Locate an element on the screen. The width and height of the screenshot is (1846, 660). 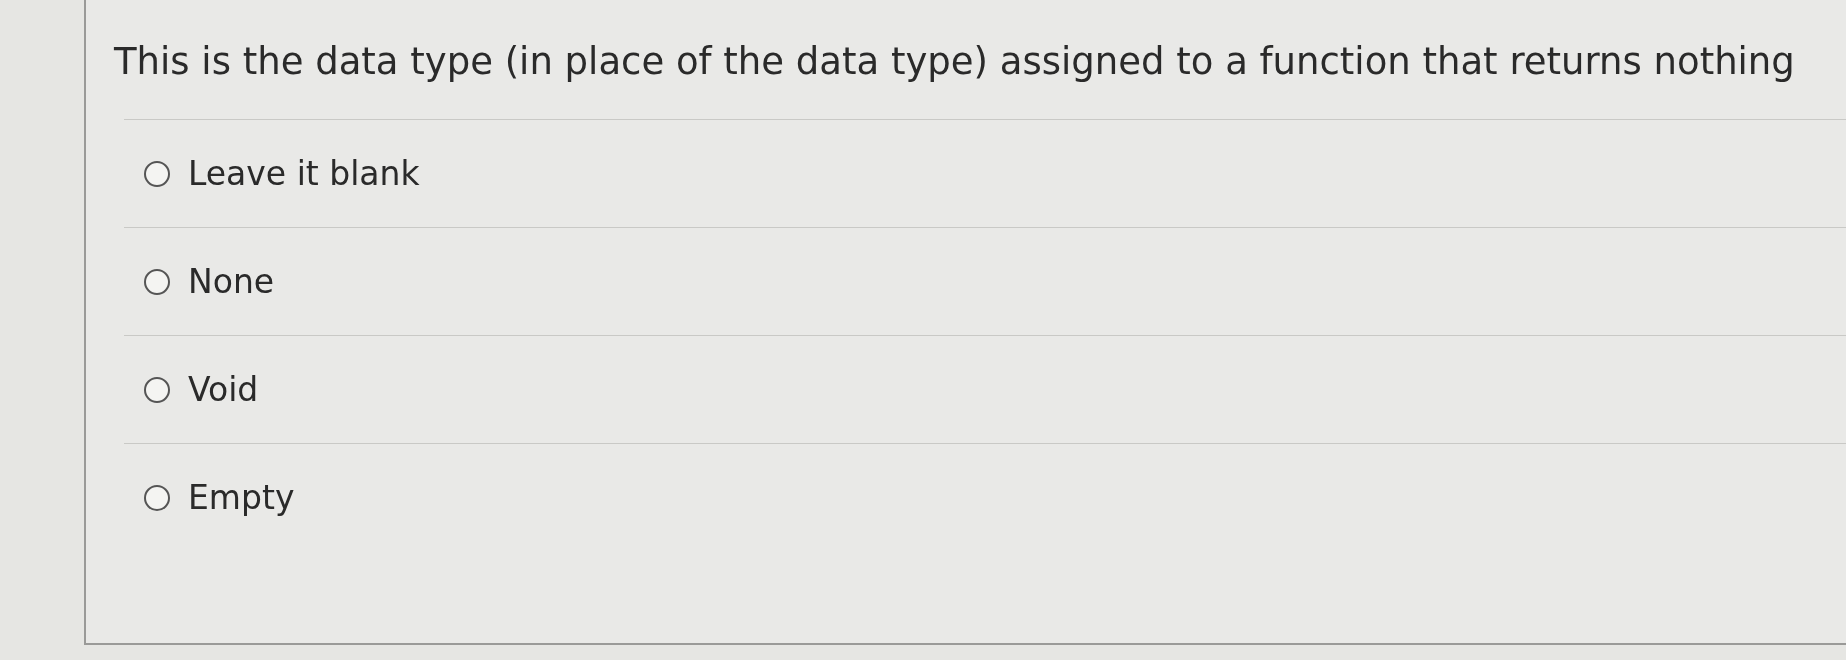
option-label: Void is located at coordinates (223, 389).